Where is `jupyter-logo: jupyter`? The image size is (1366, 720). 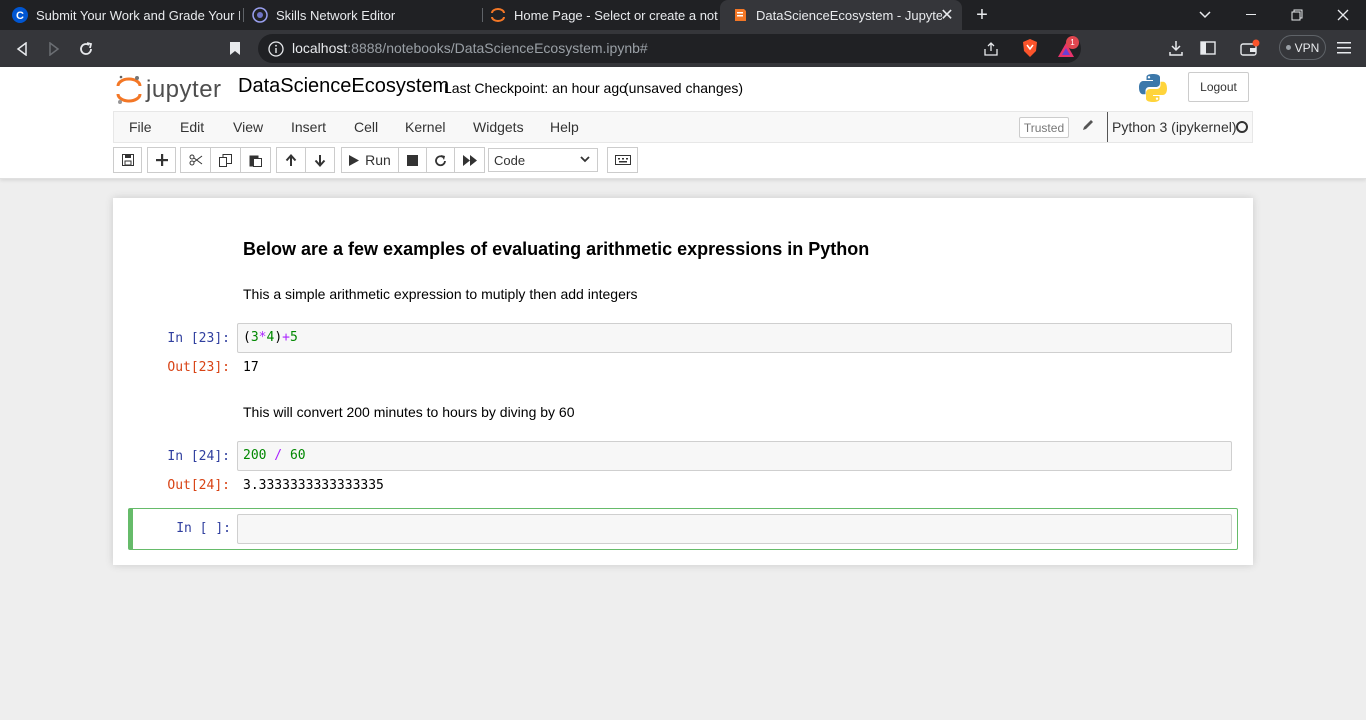
jupyter-logo: jupyter is located at coordinates (169, 90).